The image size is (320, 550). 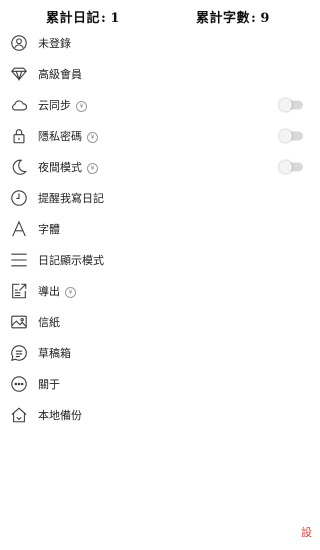 I want to click on cloud-icon, so click(x=19, y=105).